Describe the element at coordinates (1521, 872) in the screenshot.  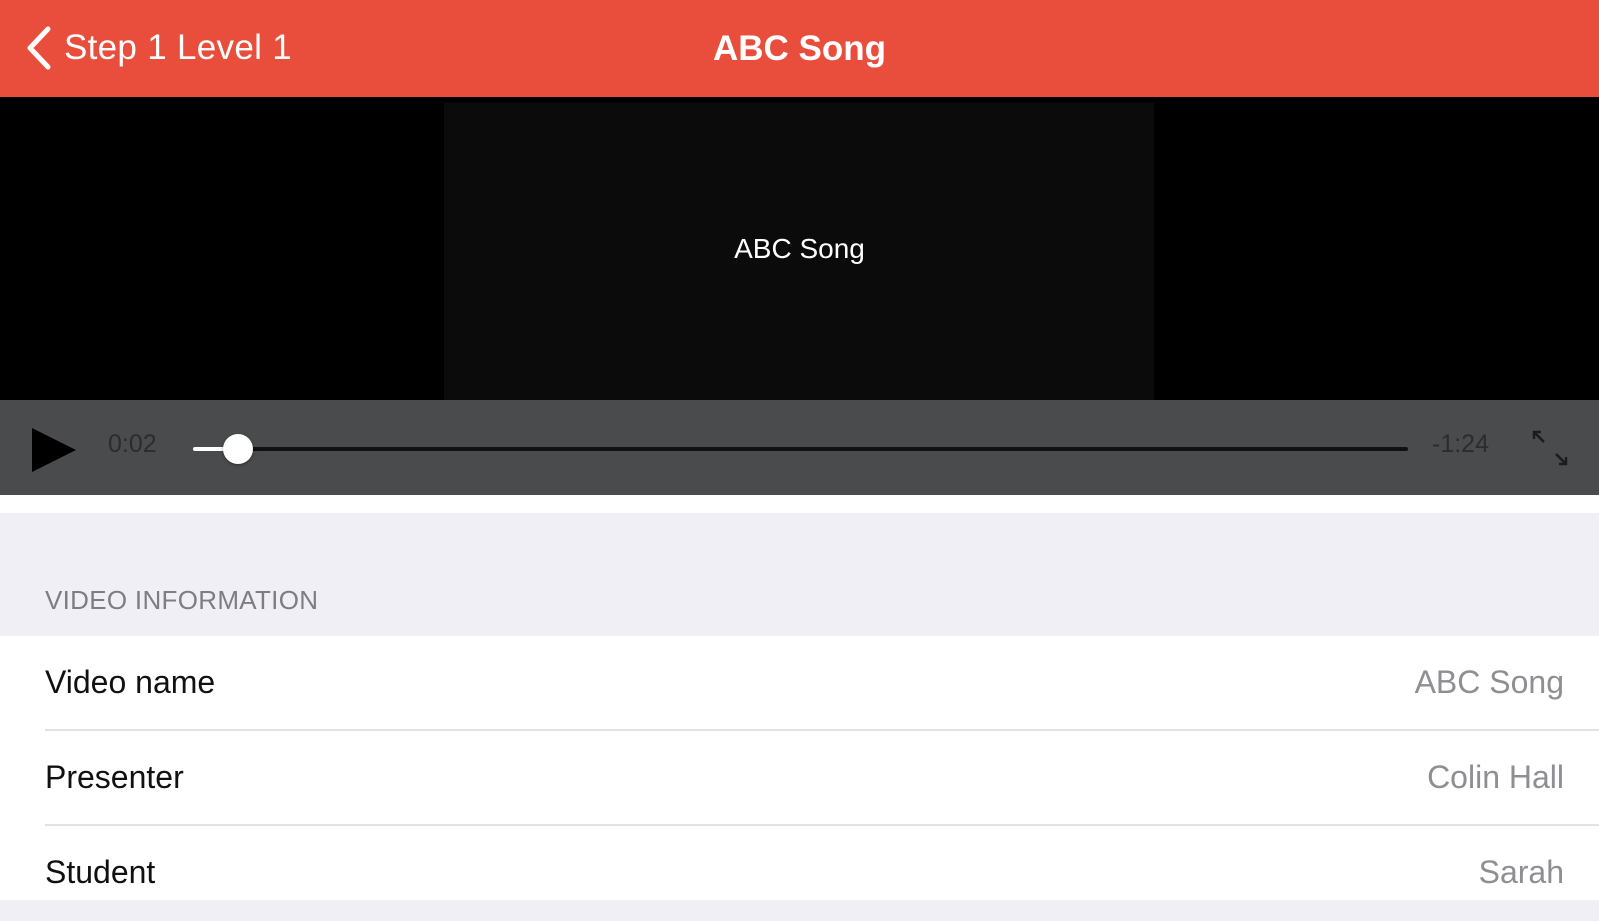
I see `student-value: Sarah` at that location.